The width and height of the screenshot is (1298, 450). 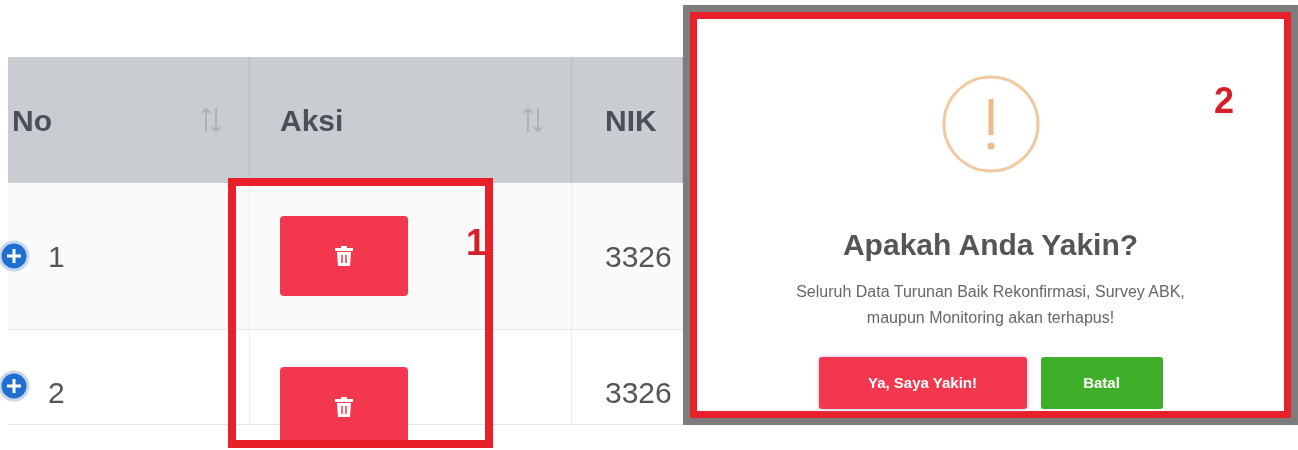 What do you see at coordinates (631, 120) in the screenshot?
I see `column-header: NIK` at bounding box center [631, 120].